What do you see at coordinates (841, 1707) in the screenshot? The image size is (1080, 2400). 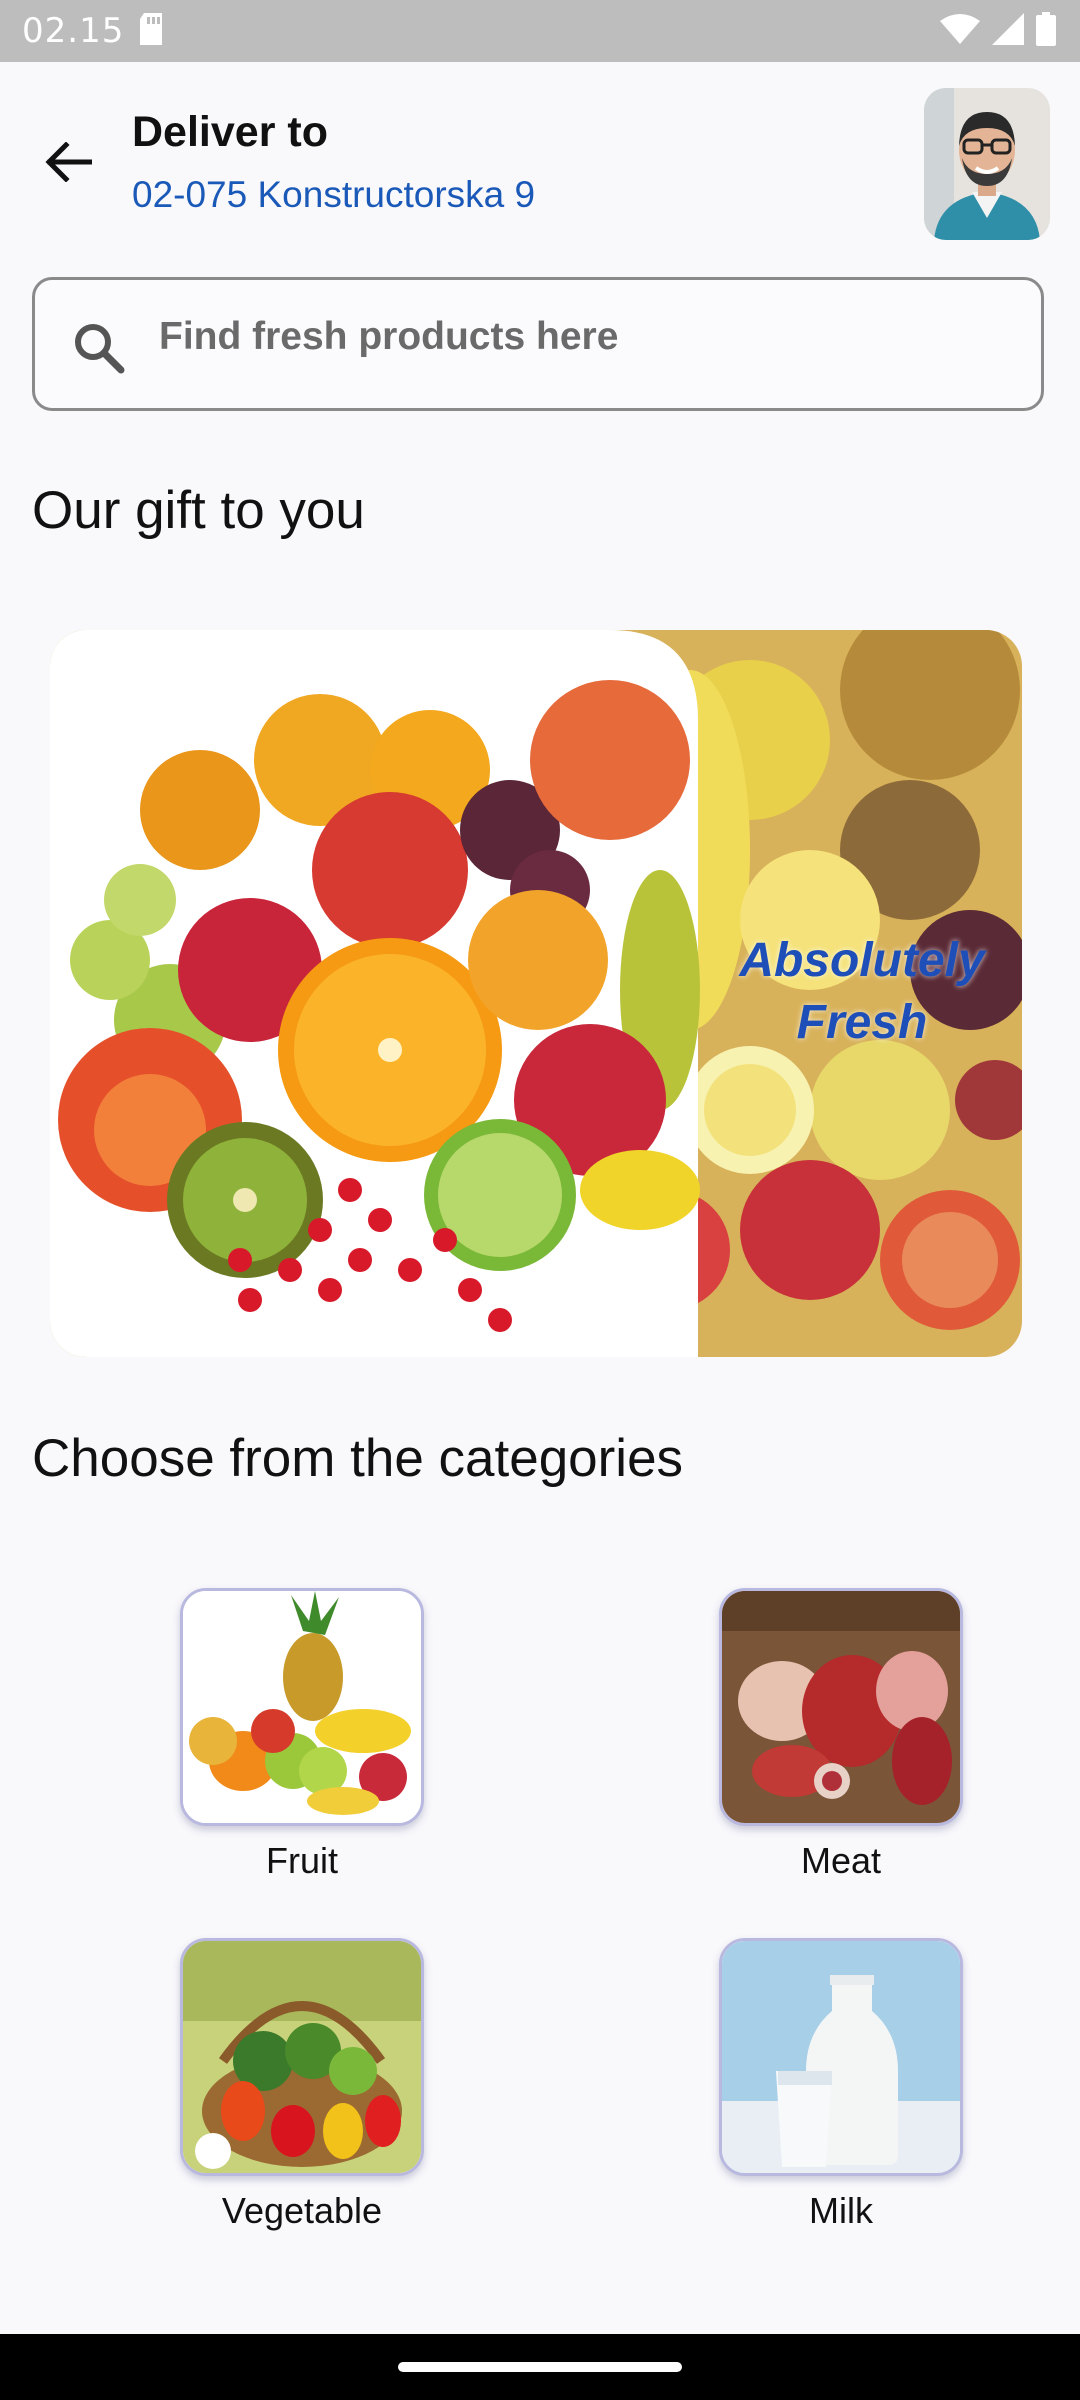 I see `category-meat-image` at bounding box center [841, 1707].